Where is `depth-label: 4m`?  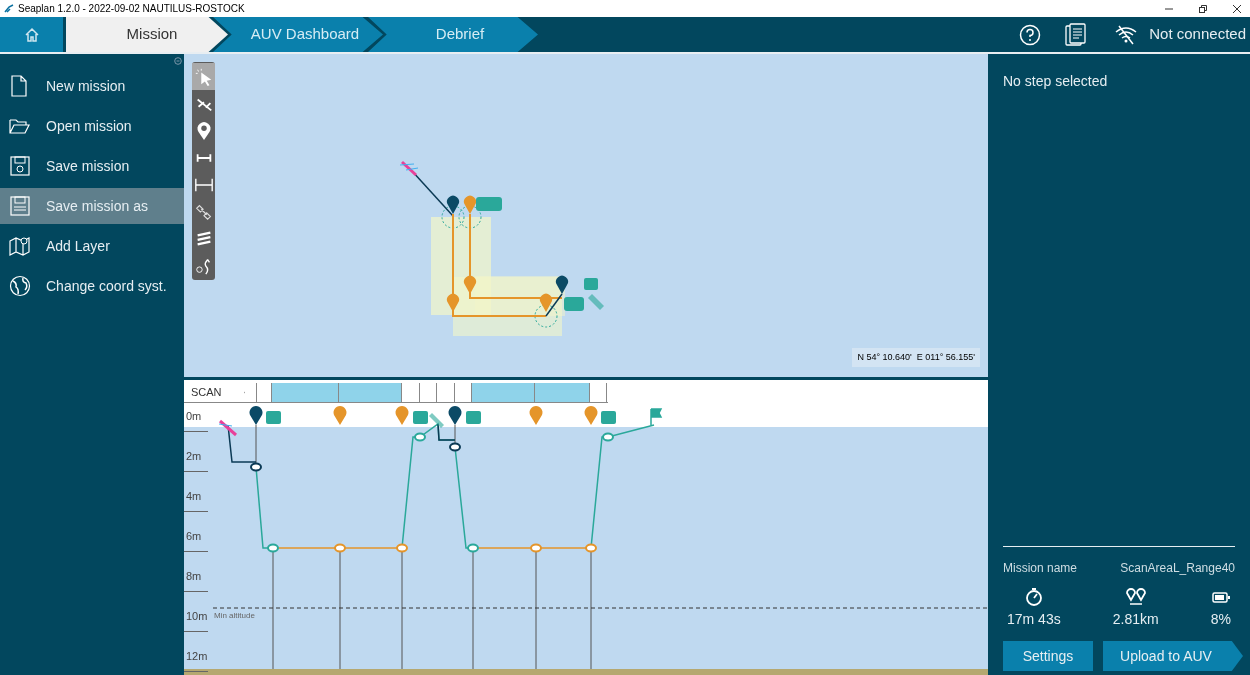
depth-label: 4m is located at coordinates (196, 500).